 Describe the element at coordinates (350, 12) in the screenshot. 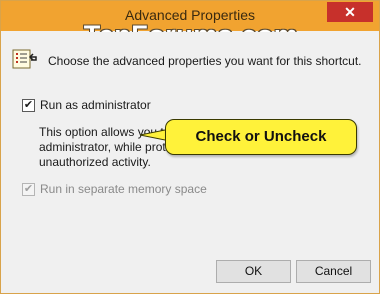

I see `close-button: ✕` at that location.